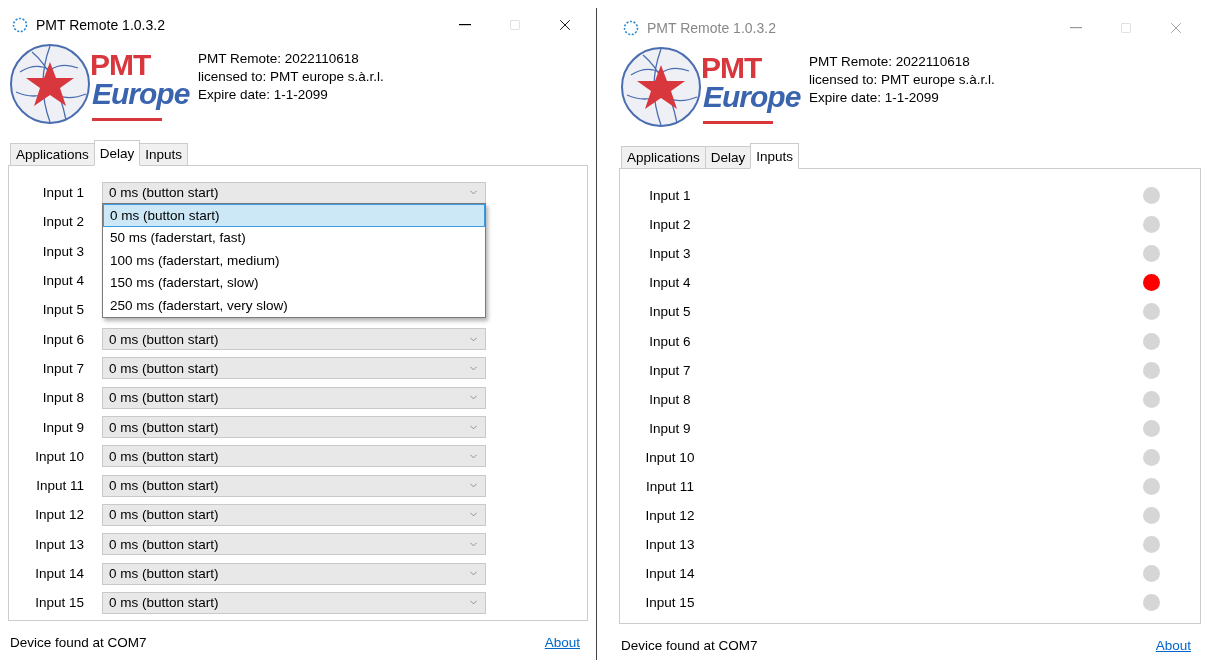 The width and height of the screenshot is (1210, 660). What do you see at coordinates (294, 260) in the screenshot?
I see `dropdown-option: 100 ms (faderstart, medium)` at bounding box center [294, 260].